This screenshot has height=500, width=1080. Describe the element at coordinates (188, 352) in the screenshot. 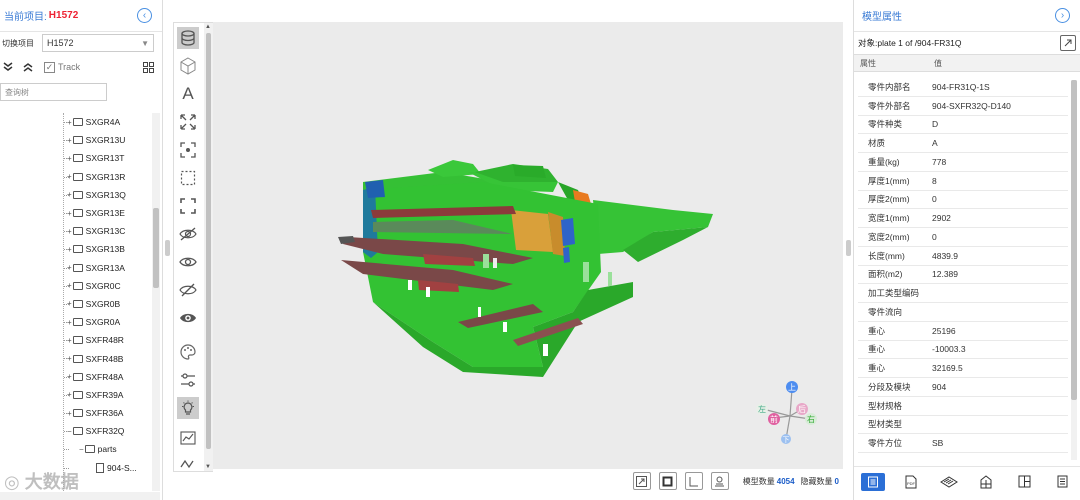

I see `color-palette-icon` at that location.